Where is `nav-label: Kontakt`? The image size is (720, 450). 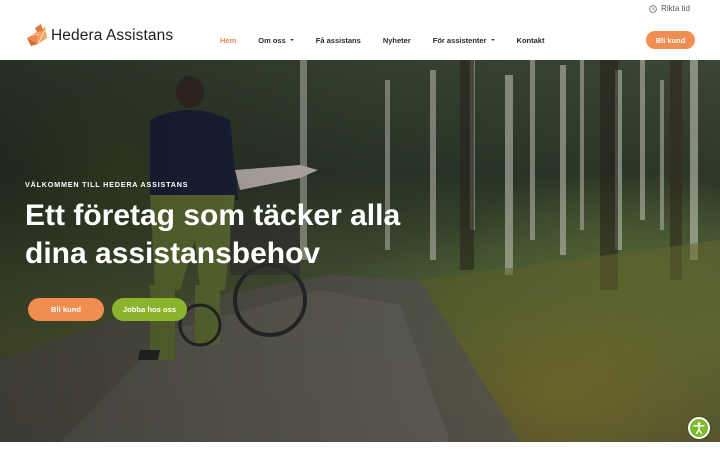
nav-label: Kontakt is located at coordinates (530, 40).